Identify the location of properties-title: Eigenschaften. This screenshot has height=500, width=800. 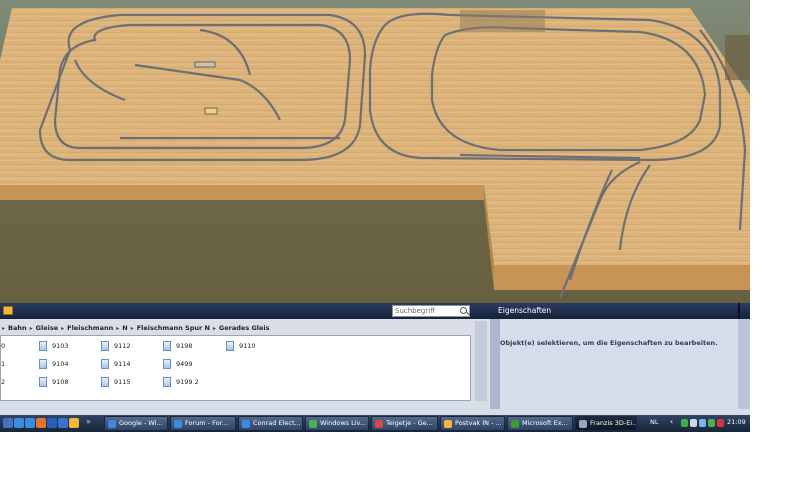
(620, 311).